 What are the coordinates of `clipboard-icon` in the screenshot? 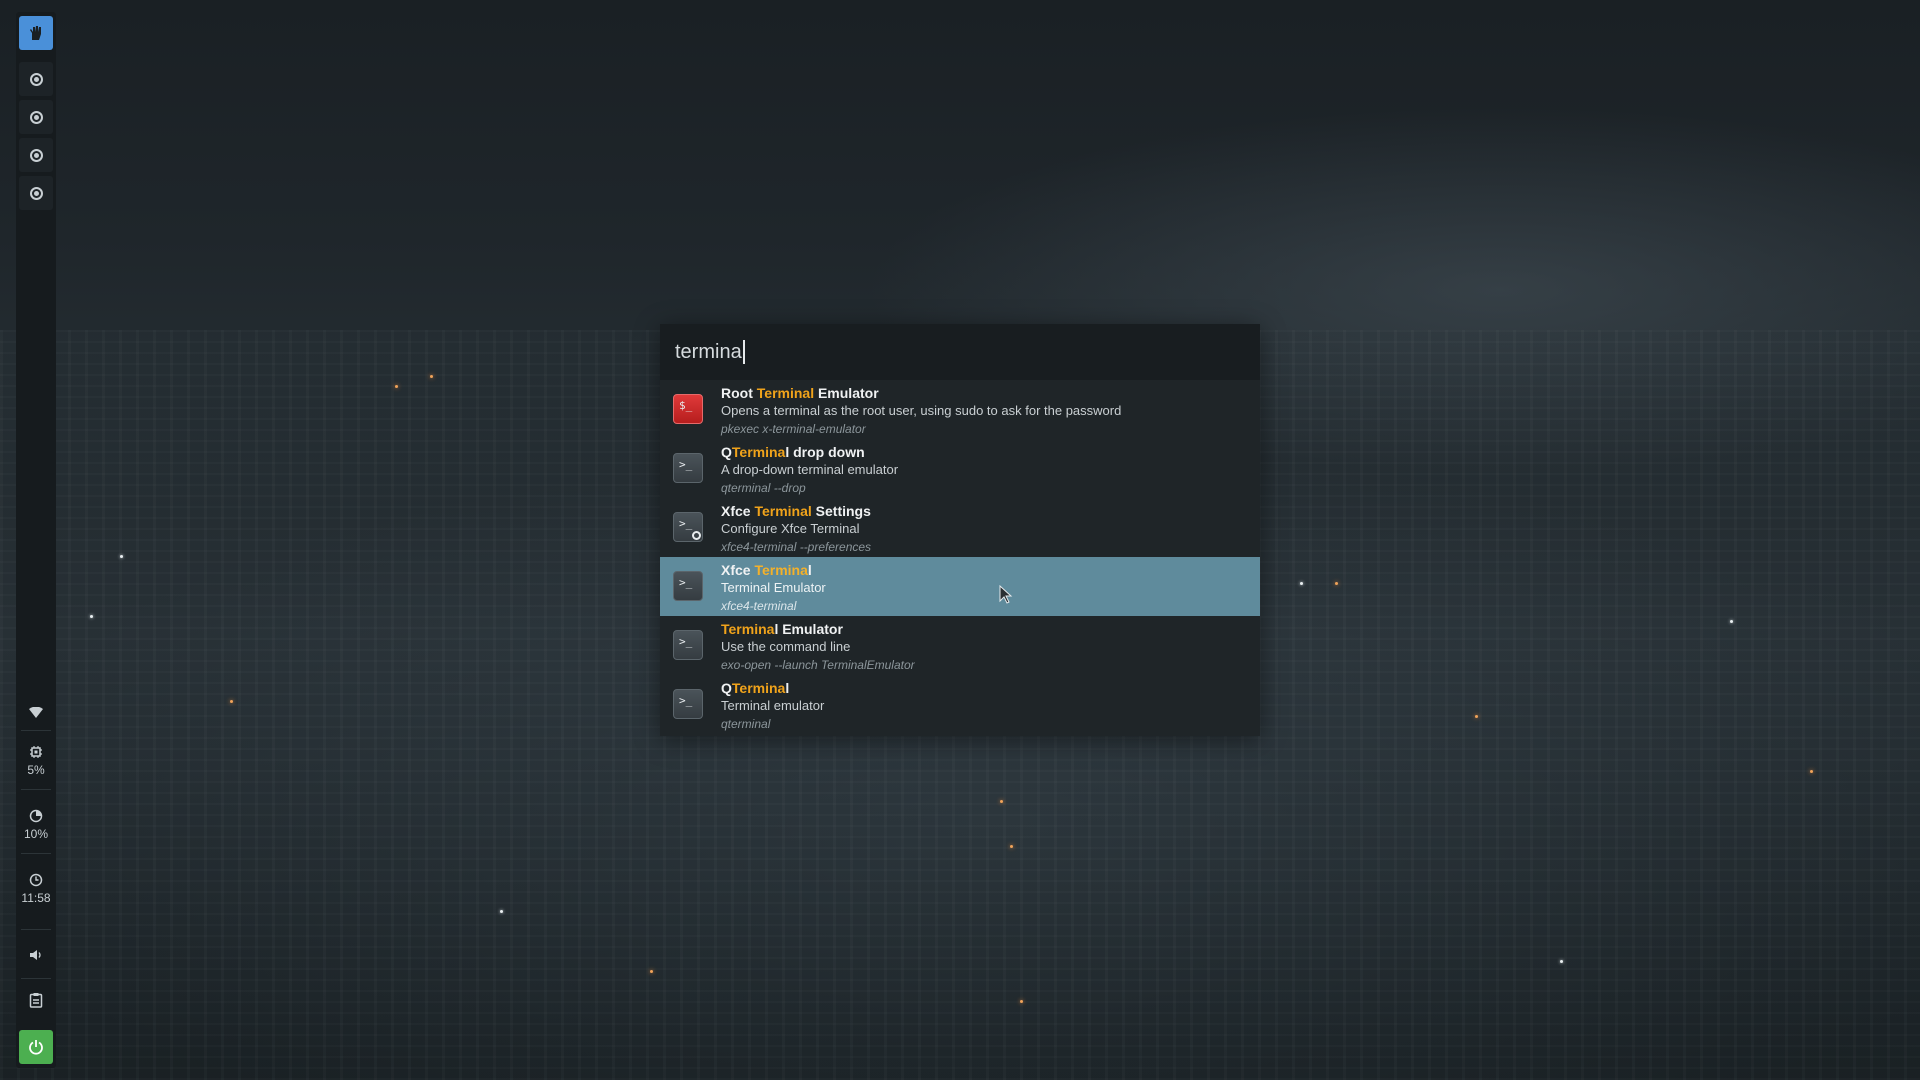 It's located at (36, 1000).